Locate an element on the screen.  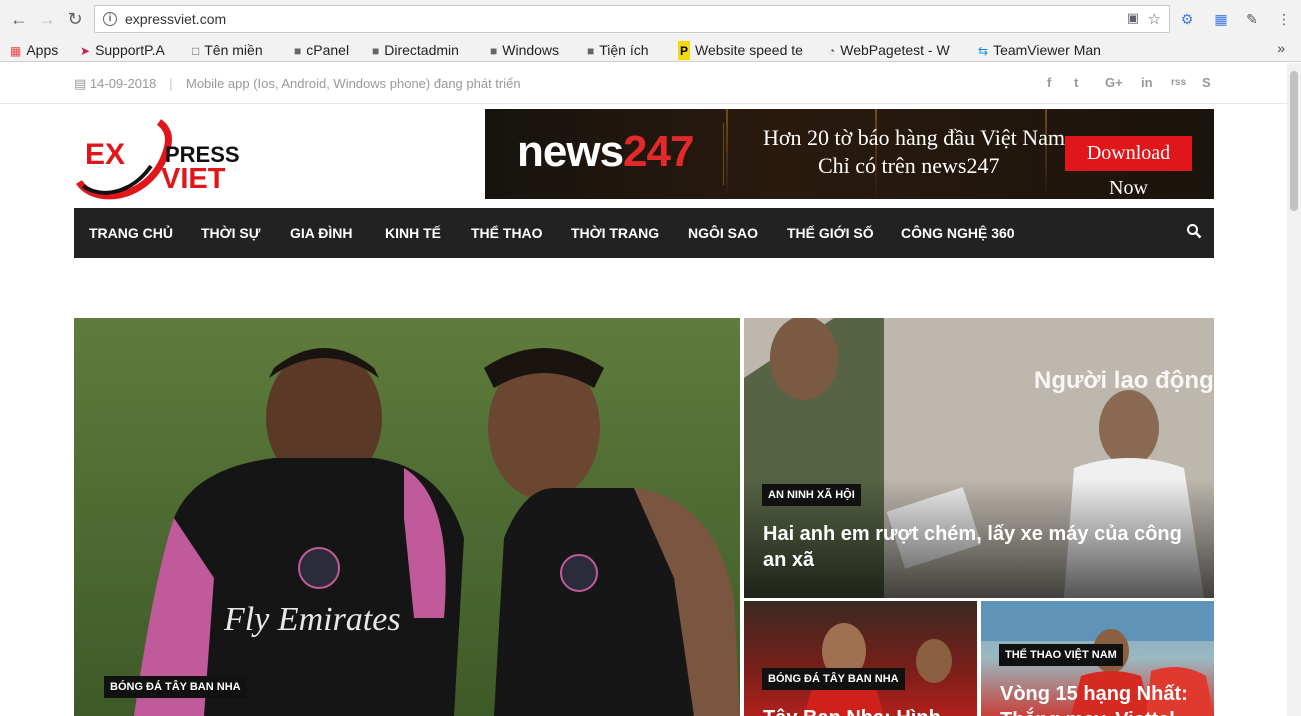
bookmark-label: Windows is located at coordinates (531, 50).